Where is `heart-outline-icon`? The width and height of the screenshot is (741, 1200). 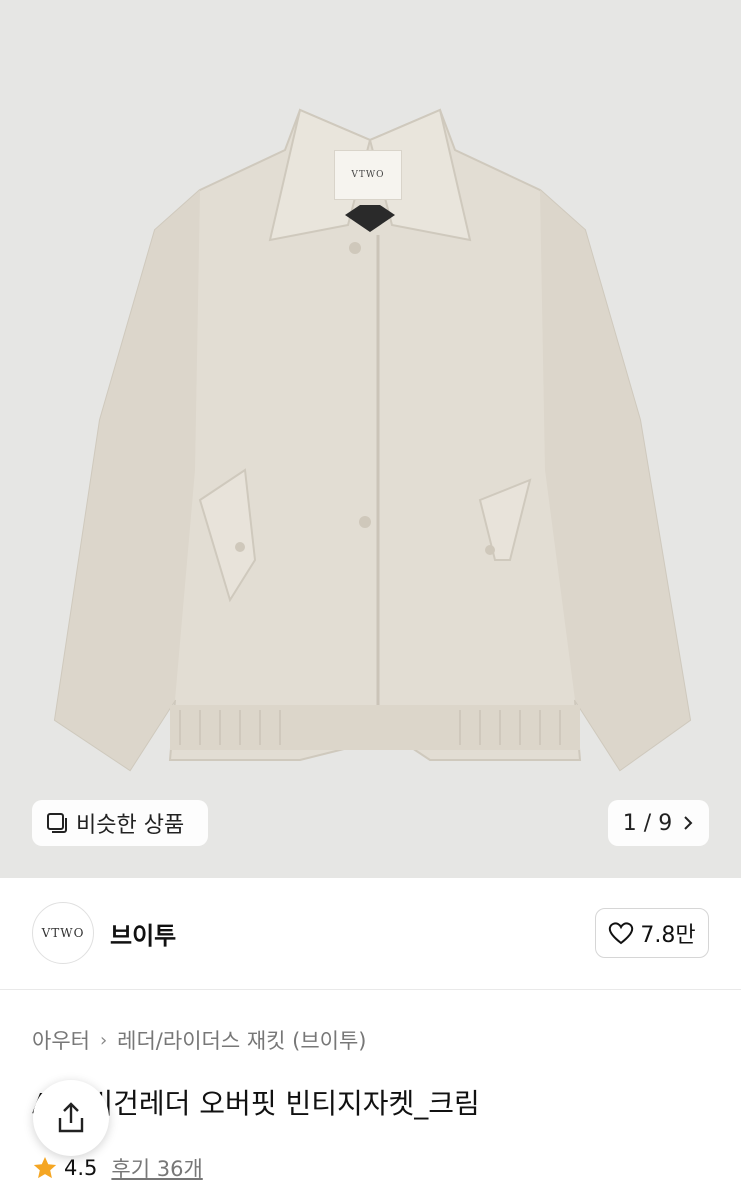 heart-outline-icon is located at coordinates (621, 933).